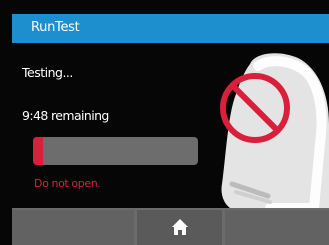 This screenshot has width=329, height=245. What do you see at coordinates (170, 28) in the screenshot?
I see `title-bar: RunTest` at bounding box center [170, 28].